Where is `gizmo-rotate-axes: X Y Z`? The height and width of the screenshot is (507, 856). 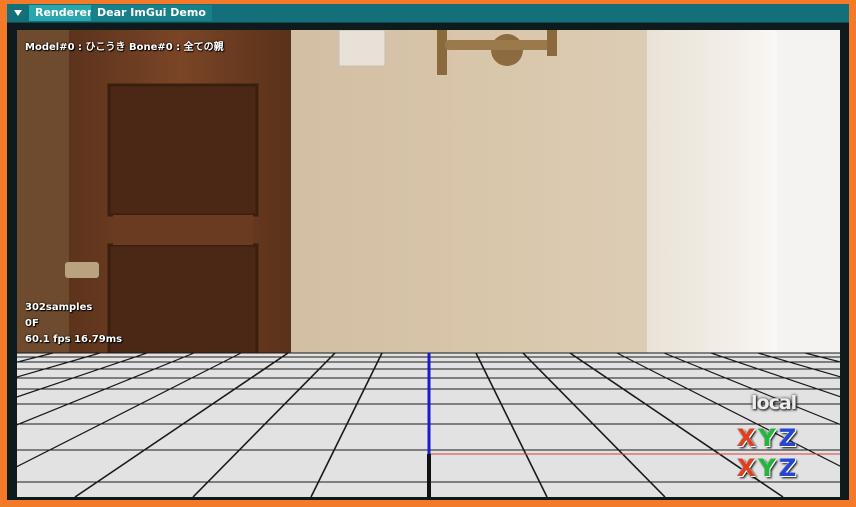 gizmo-rotate-axes: X Y Z is located at coordinates (766, 468).